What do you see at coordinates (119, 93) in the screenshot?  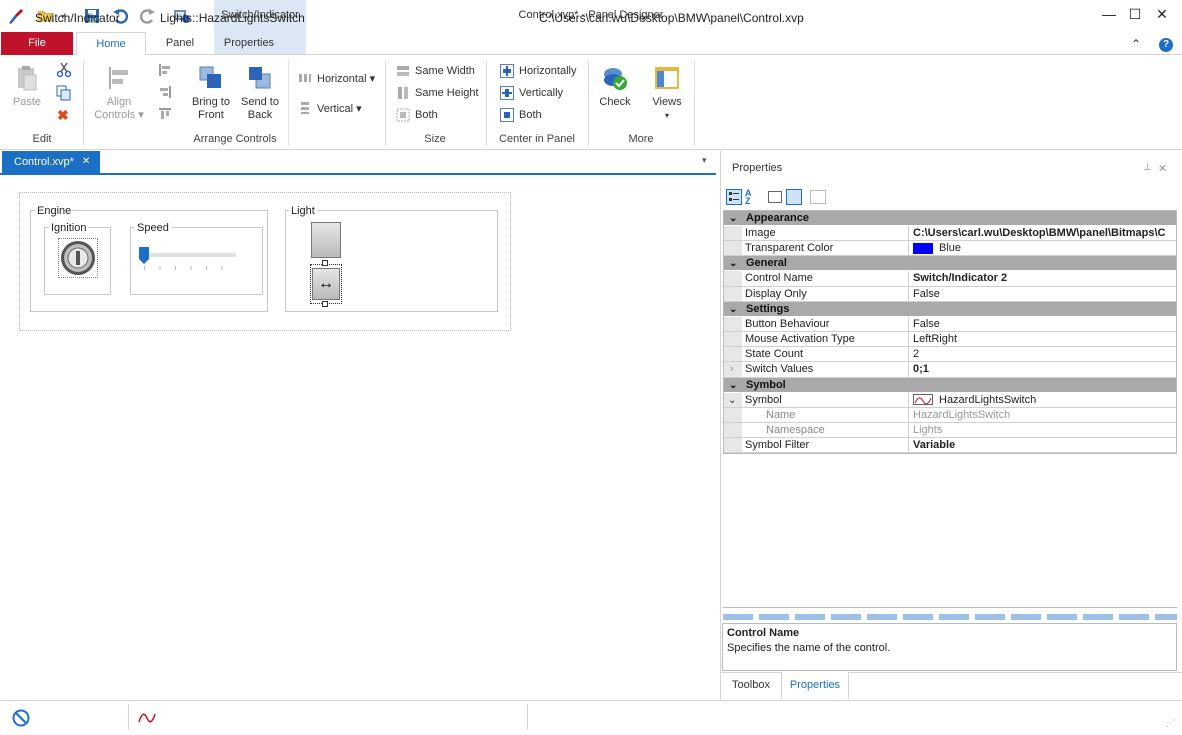 I see `align-controls-button: Align Controls ▾` at bounding box center [119, 93].